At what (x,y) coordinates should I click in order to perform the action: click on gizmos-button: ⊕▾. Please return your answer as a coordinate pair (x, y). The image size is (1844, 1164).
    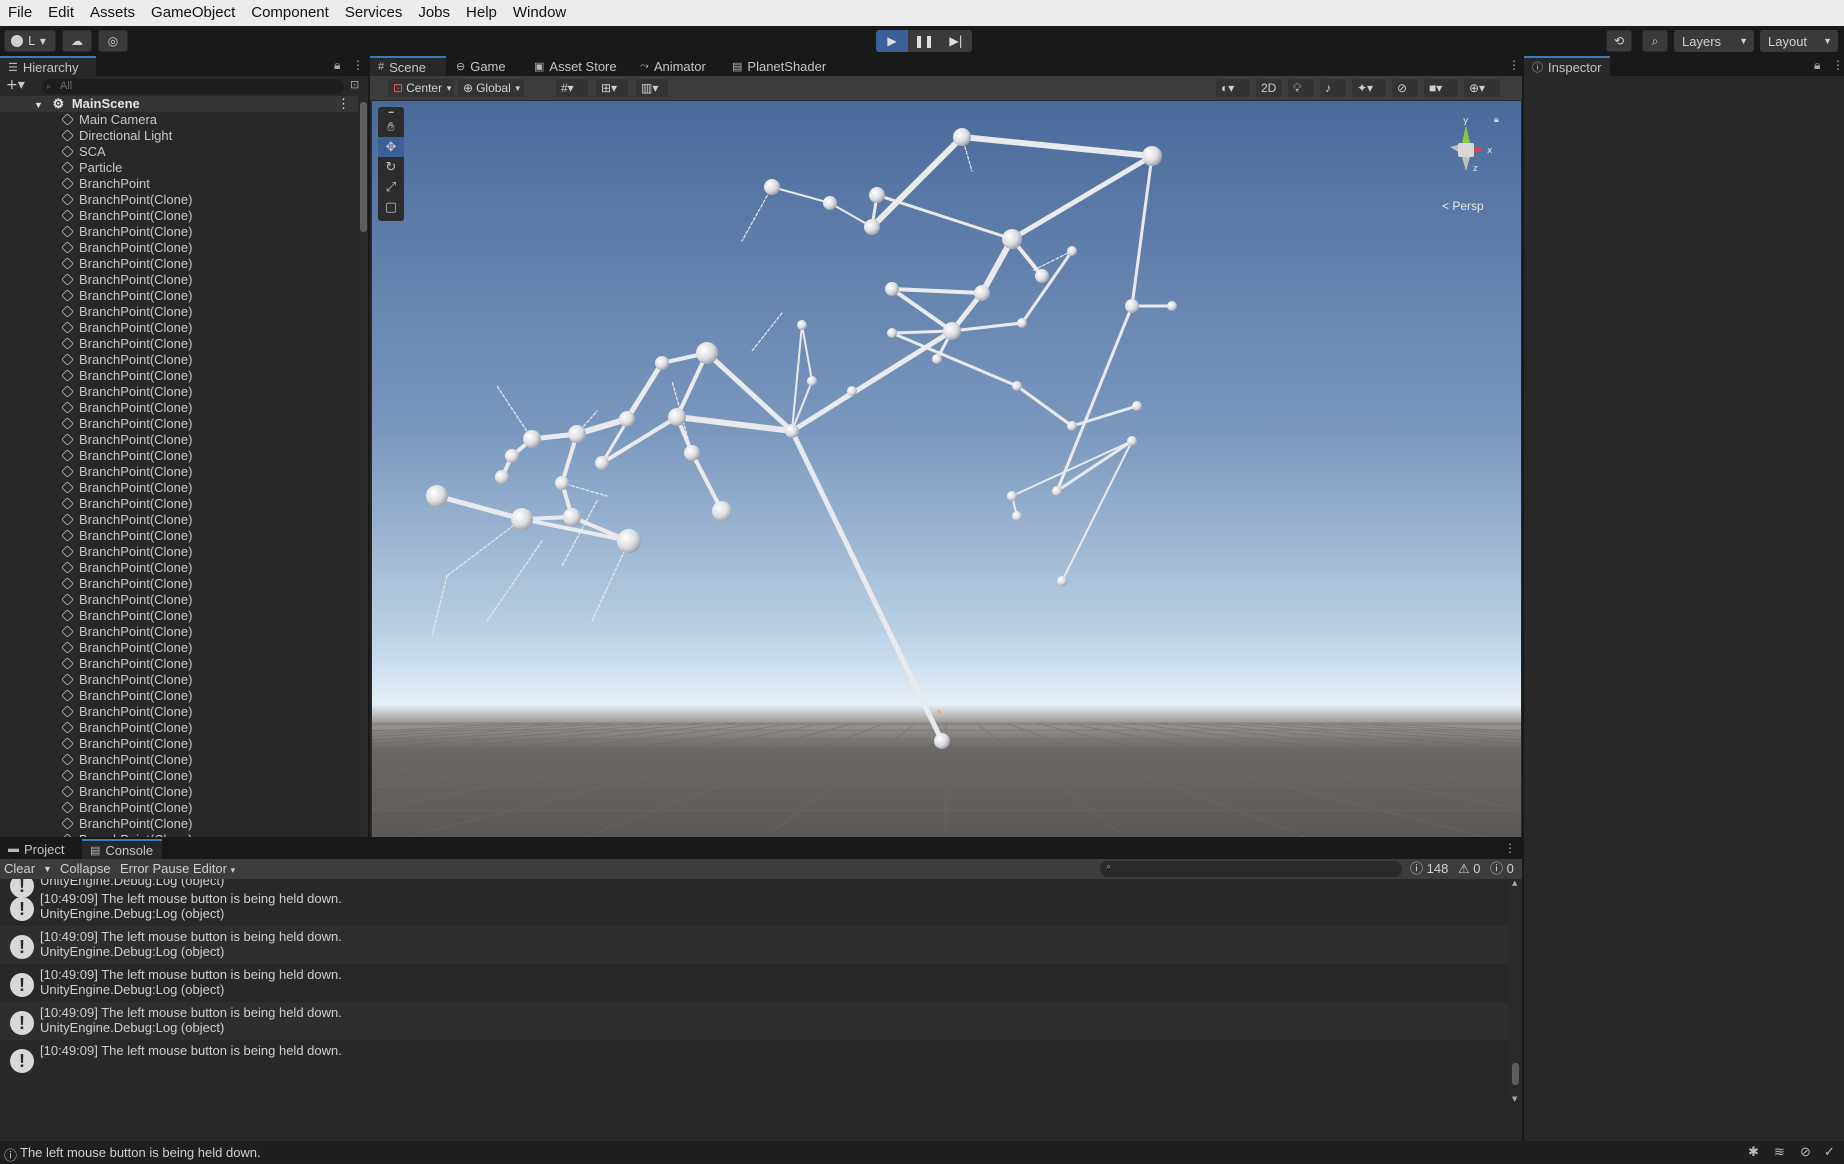
    Looking at the image, I should click on (1482, 88).